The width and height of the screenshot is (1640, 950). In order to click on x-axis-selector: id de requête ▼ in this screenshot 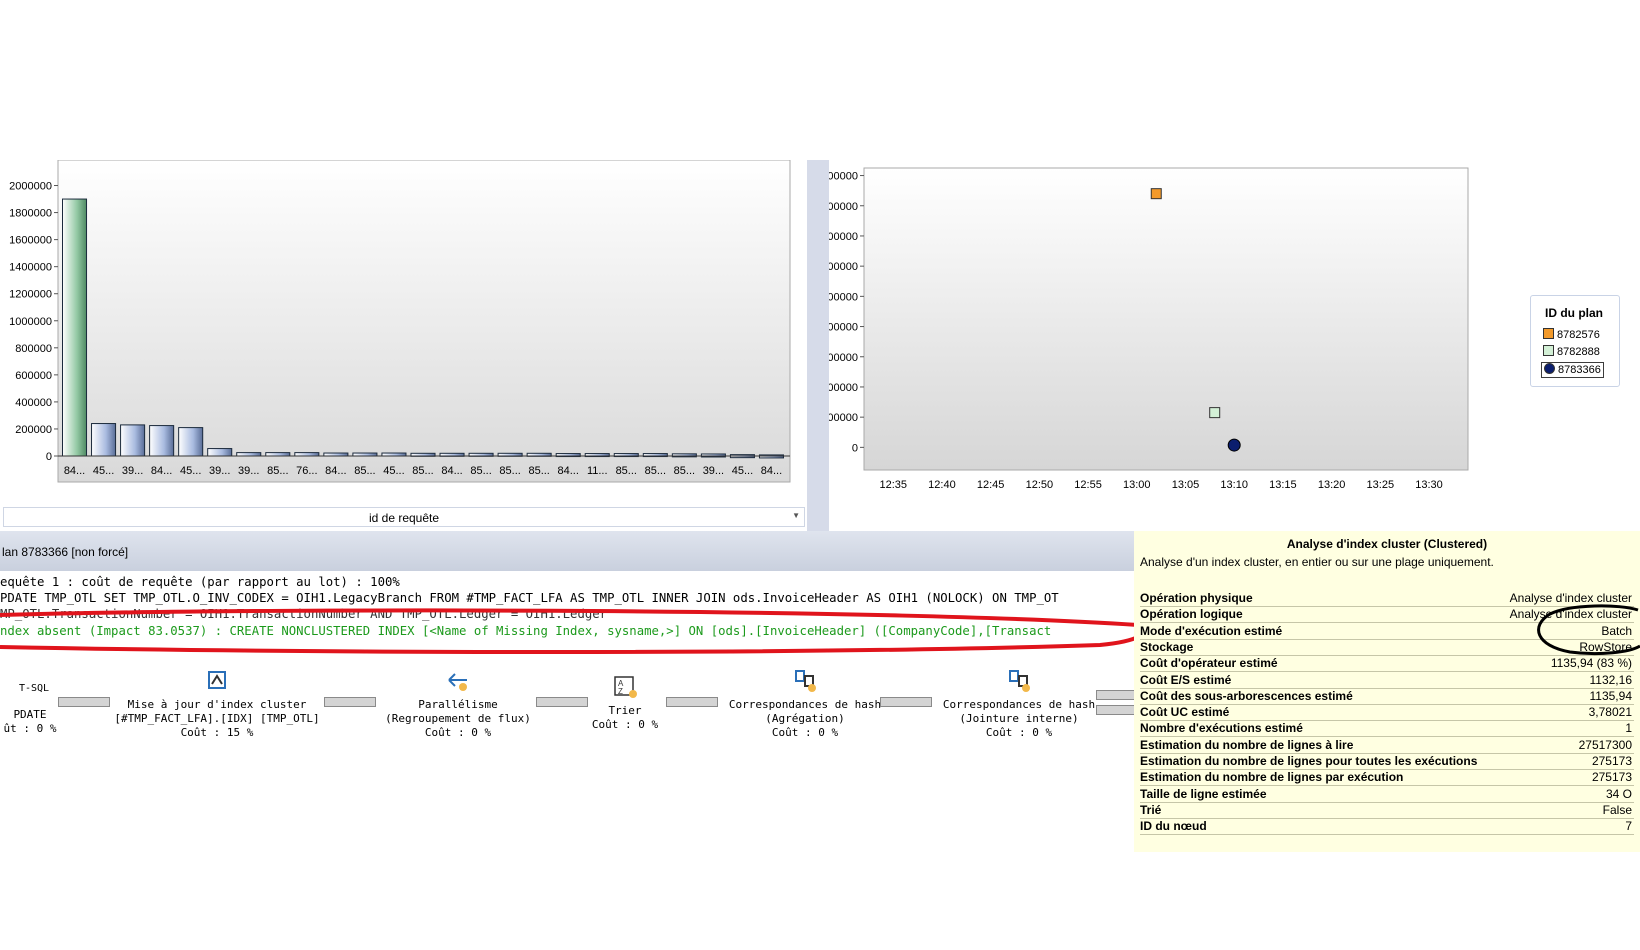, I will do `click(404, 517)`.